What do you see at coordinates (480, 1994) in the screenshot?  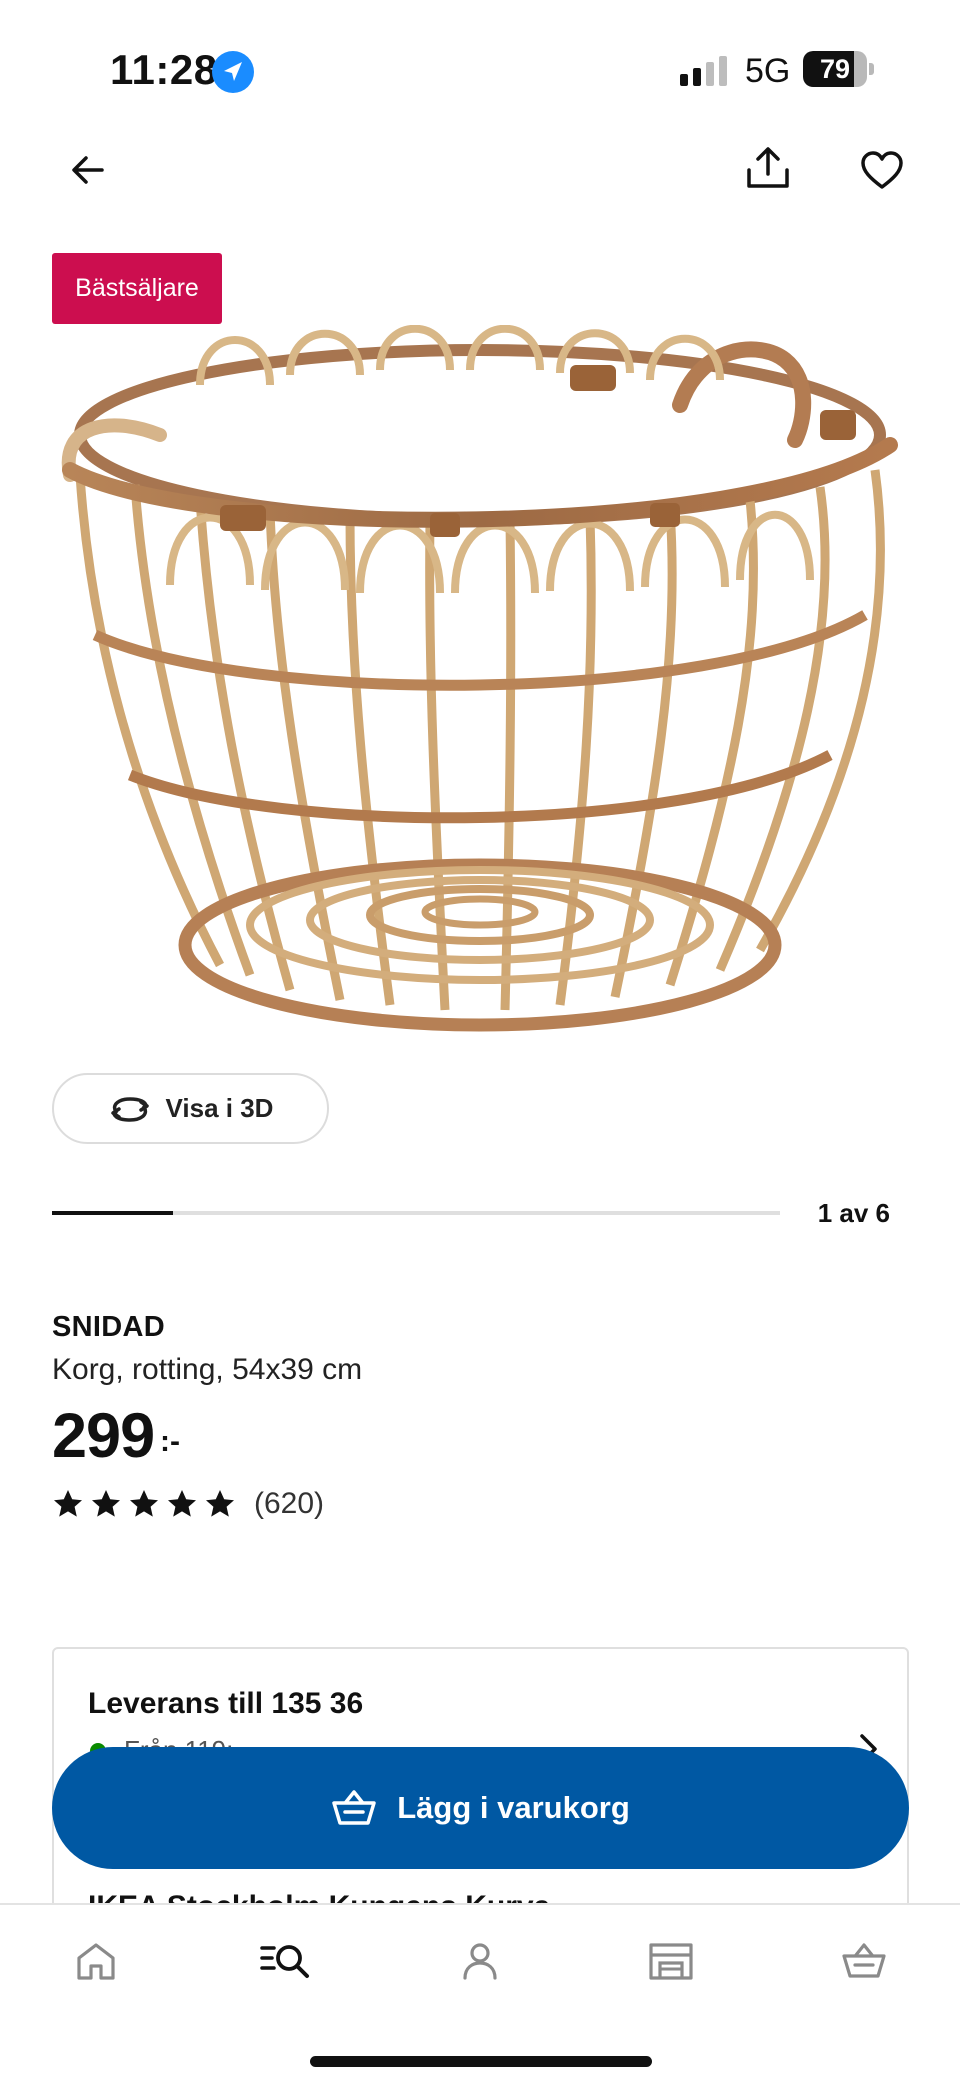 I see `tab-bar` at bounding box center [480, 1994].